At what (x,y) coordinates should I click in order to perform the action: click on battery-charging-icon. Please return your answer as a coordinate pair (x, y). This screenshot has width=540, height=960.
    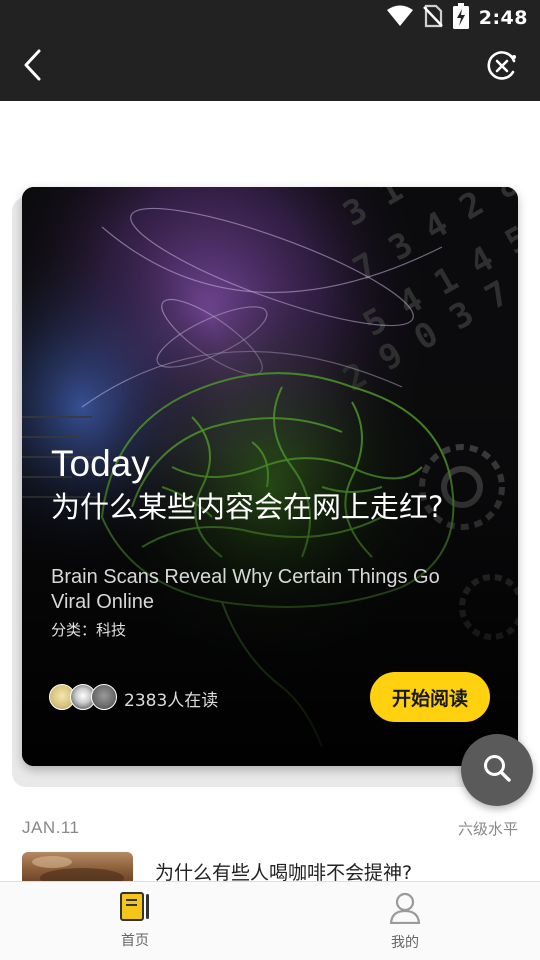
    Looking at the image, I should click on (460, 18).